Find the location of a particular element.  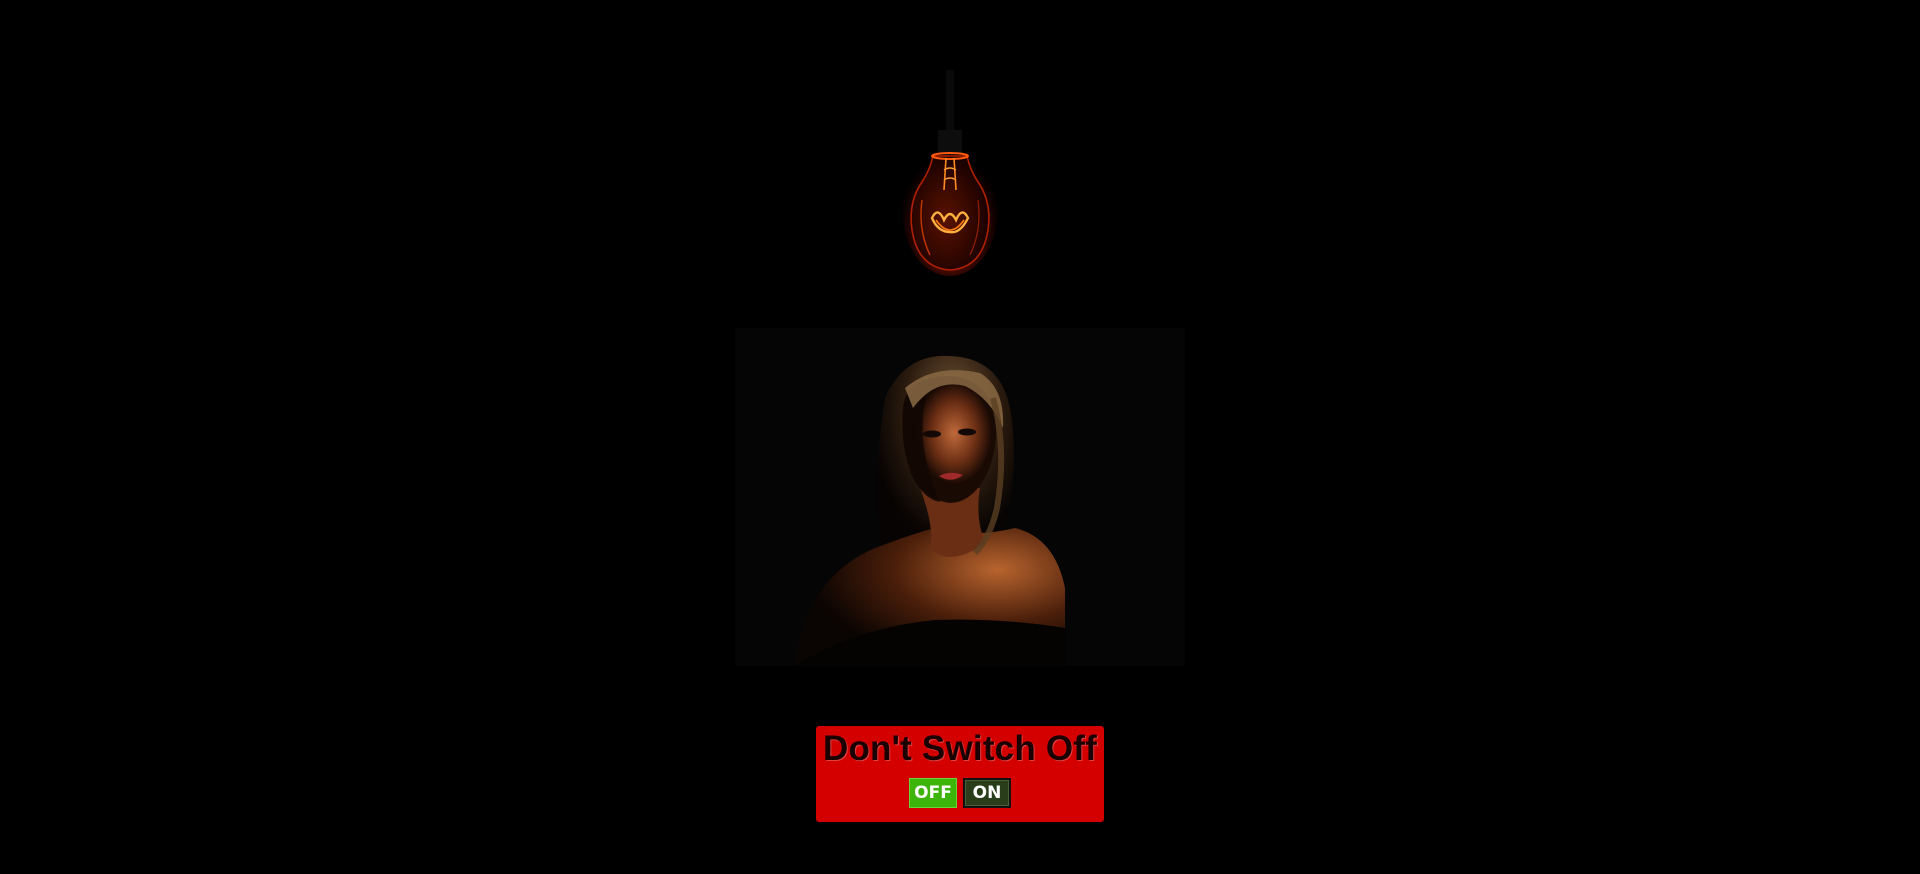

portrait-image is located at coordinates (960, 497).